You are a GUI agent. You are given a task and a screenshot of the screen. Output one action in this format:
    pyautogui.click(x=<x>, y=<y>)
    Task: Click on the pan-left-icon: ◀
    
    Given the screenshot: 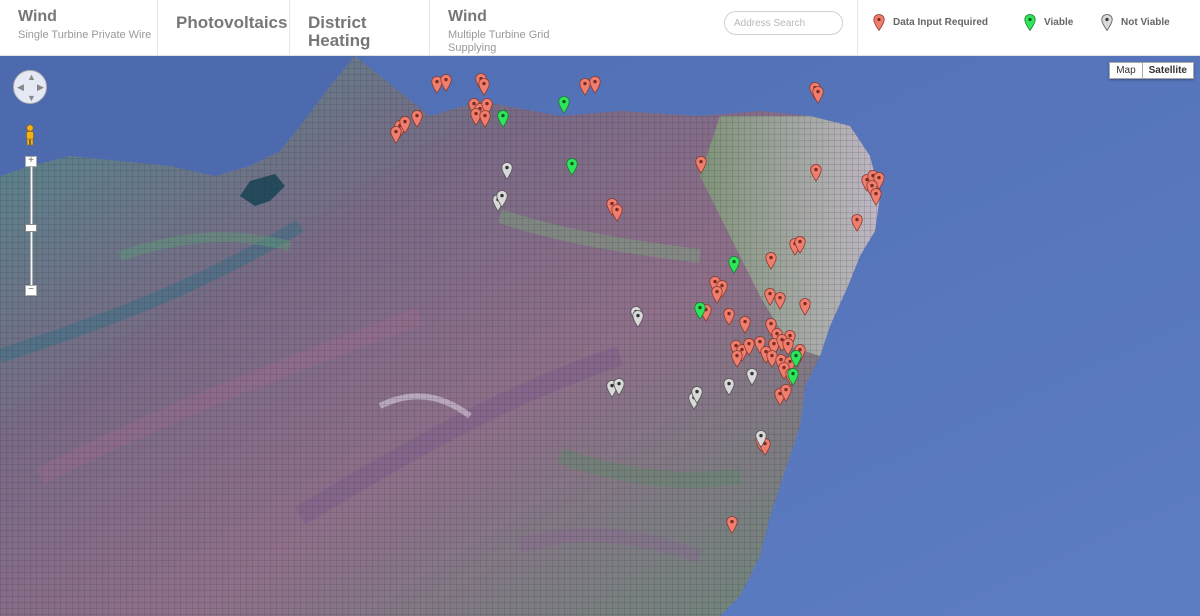 What is the action you would take?
    pyautogui.click(x=20, y=87)
    